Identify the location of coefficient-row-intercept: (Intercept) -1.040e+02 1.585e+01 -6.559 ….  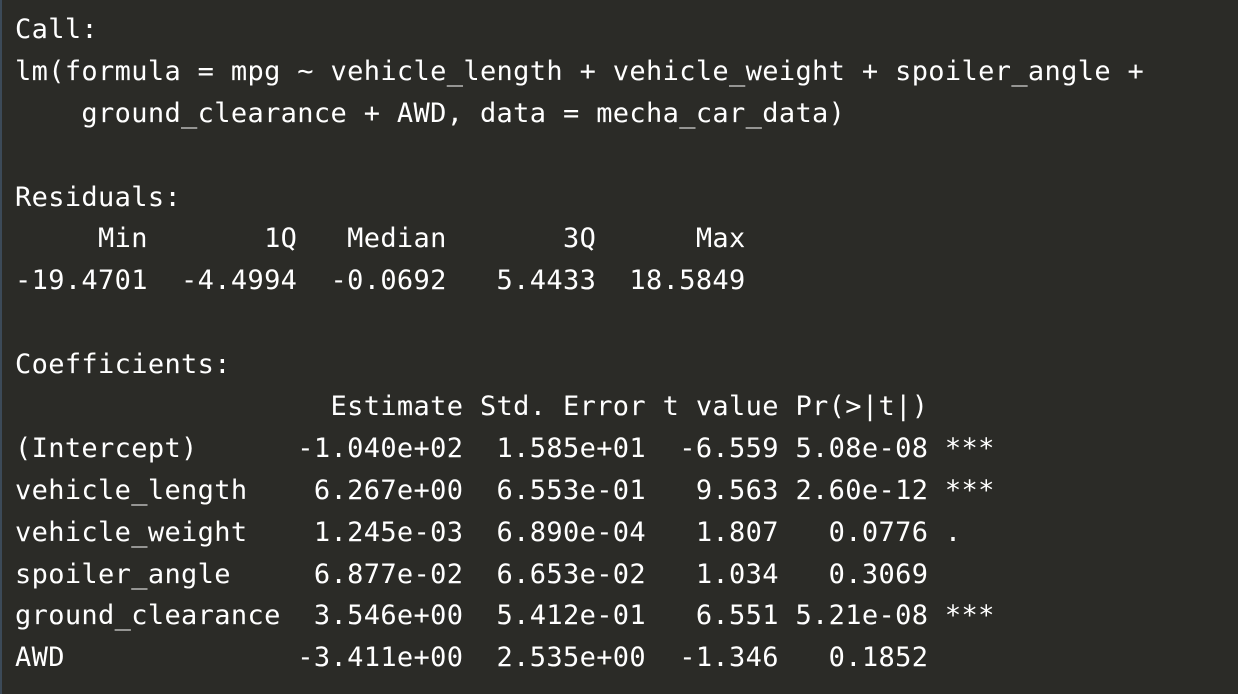
(505, 448).